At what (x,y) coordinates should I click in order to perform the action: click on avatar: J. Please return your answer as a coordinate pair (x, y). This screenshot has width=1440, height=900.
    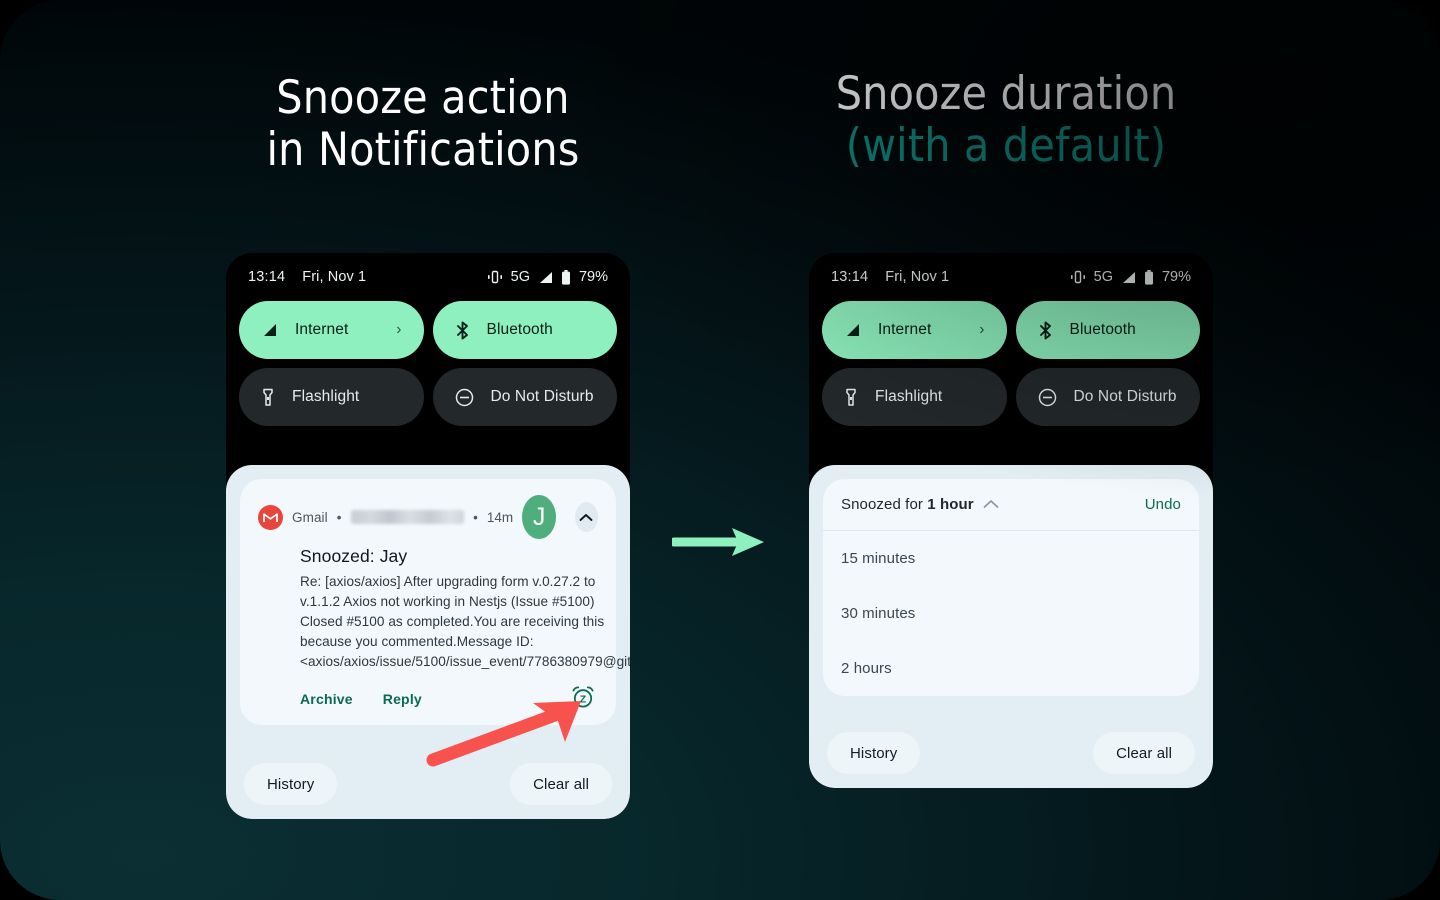
    Looking at the image, I should click on (539, 517).